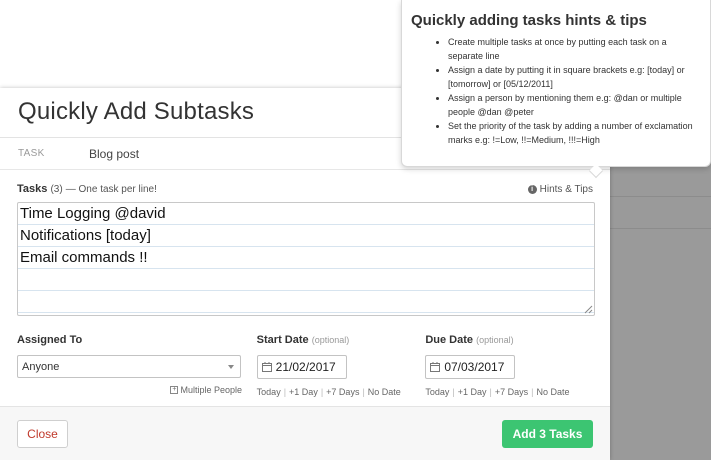 The width and height of the screenshot is (711, 460). I want to click on task-label: TASK, so click(31, 153).